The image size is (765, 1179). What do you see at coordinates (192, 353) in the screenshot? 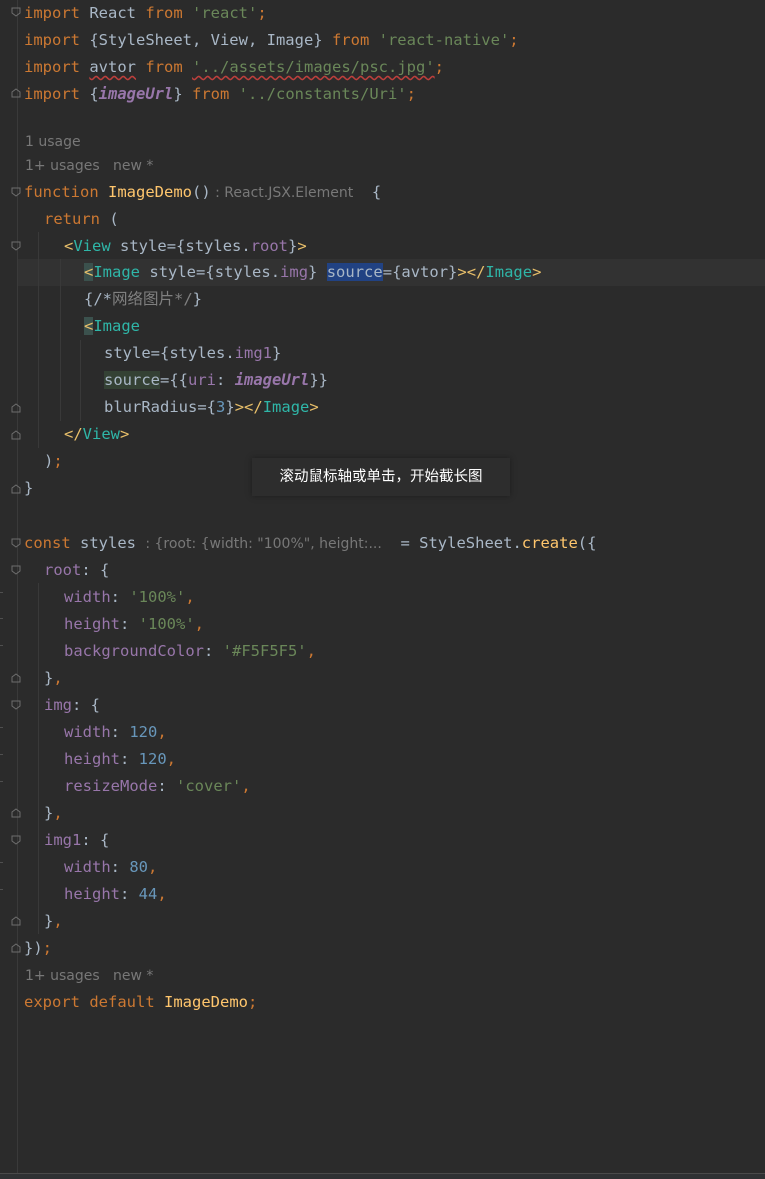
I see `code-line: style={styles.img1}` at bounding box center [192, 353].